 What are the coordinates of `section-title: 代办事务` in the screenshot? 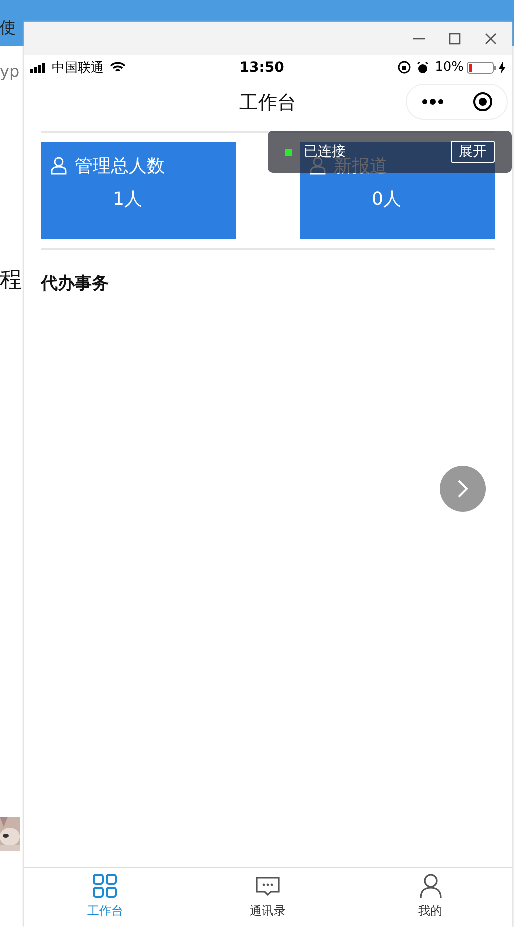 It's located at (75, 284).